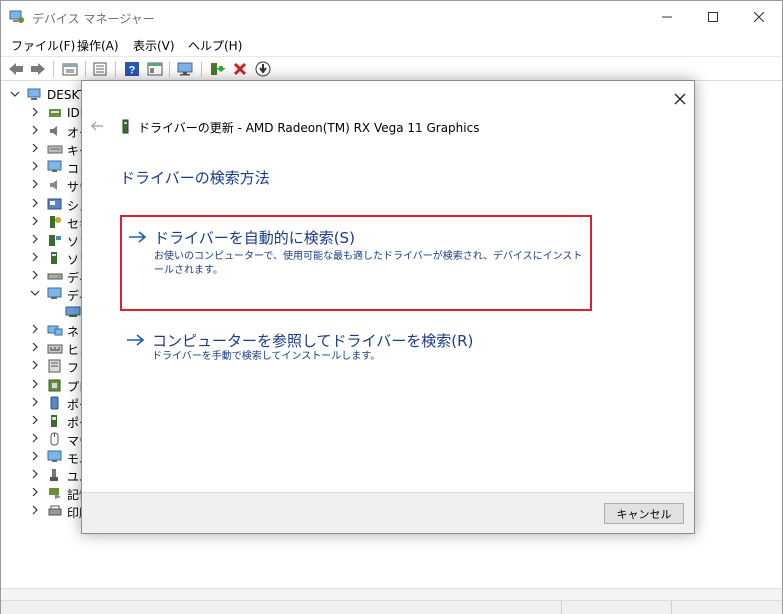 This screenshot has height=614, width=783. I want to click on device-manager-app-icon, so click(17, 17).